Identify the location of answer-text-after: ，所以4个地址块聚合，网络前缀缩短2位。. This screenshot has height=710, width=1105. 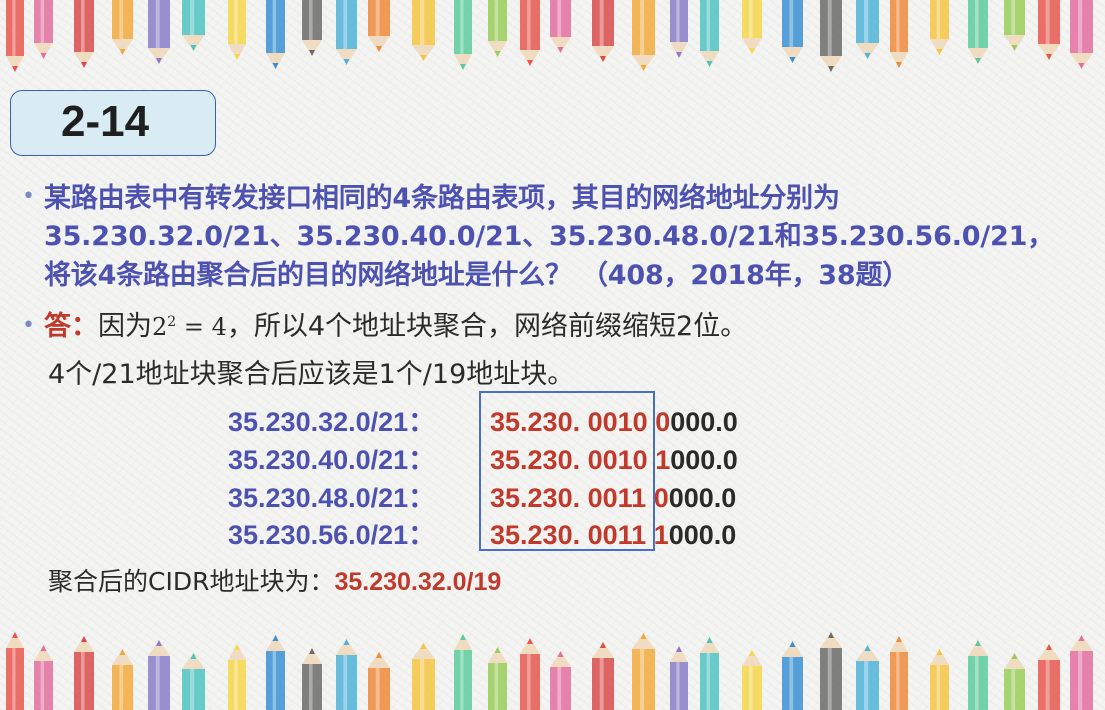
(487, 326).